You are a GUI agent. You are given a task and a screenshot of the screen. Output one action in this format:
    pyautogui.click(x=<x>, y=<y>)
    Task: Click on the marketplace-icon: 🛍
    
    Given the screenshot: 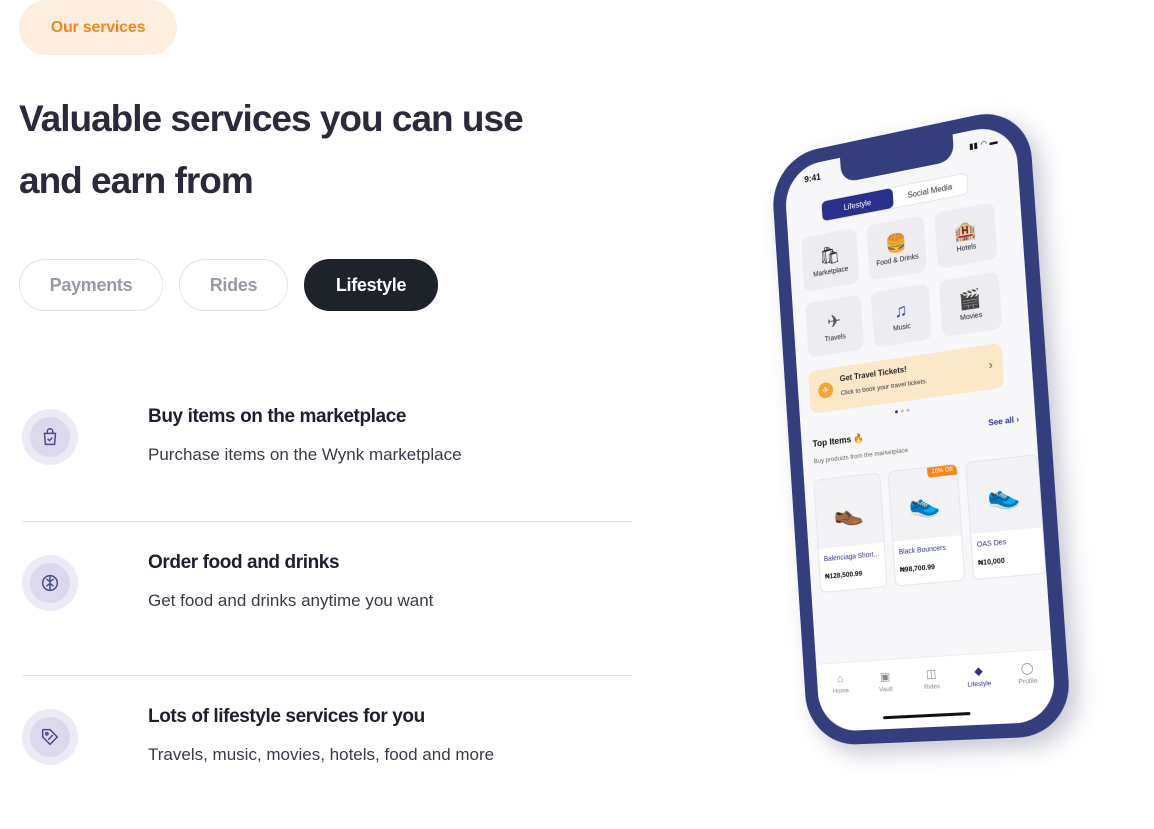 What is the action you would take?
    pyautogui.click(x=829, y=255)
    